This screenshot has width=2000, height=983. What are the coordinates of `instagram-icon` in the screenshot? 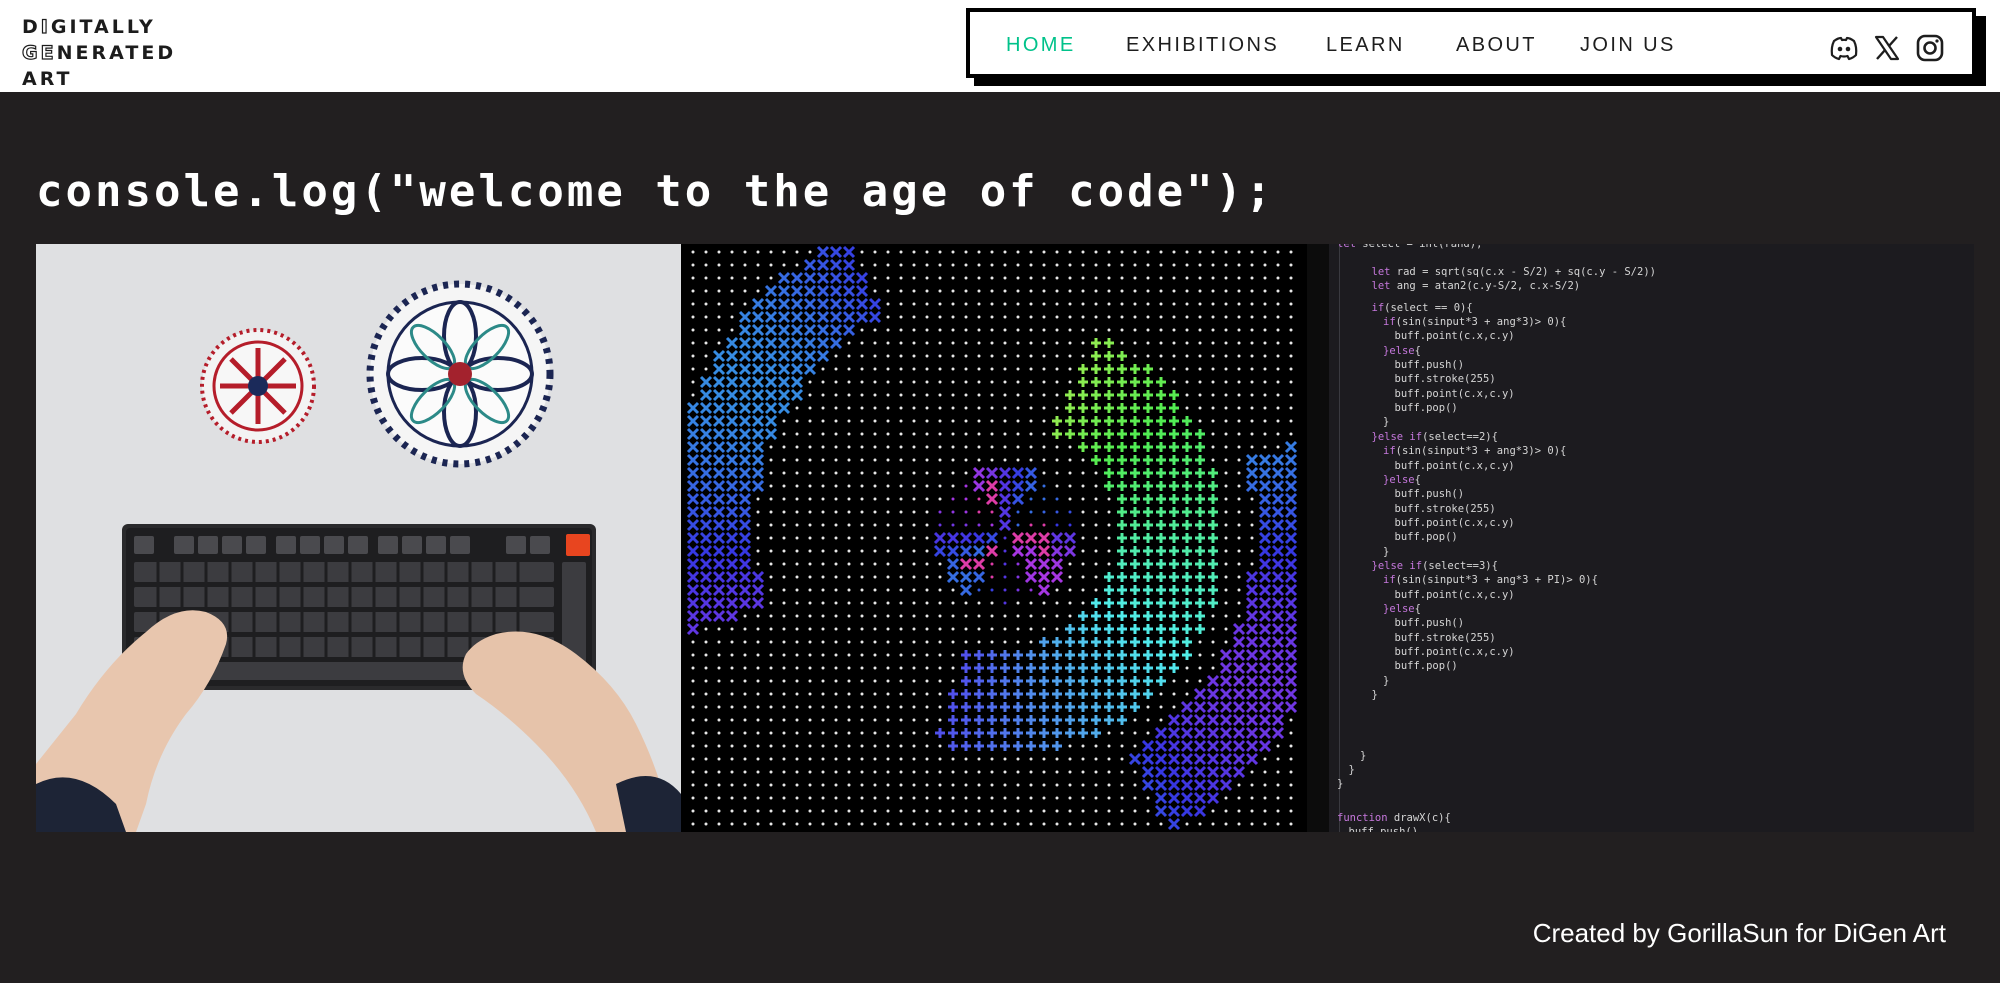 It's located at (1930, 48).